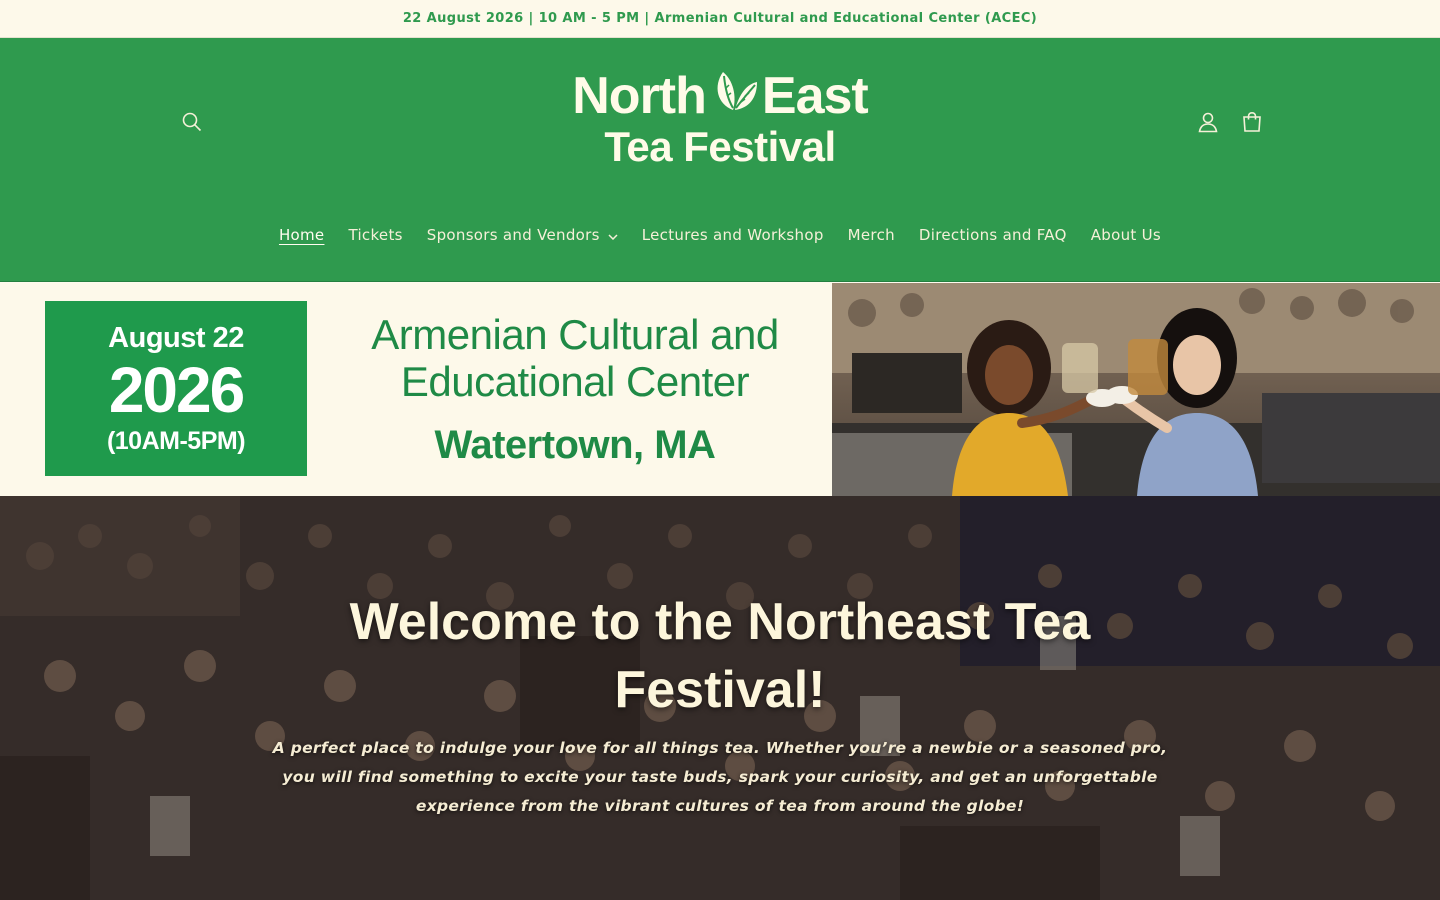 The image size is (1440, 900). I want to click on nav-merch: Merch, so click(871, 235).